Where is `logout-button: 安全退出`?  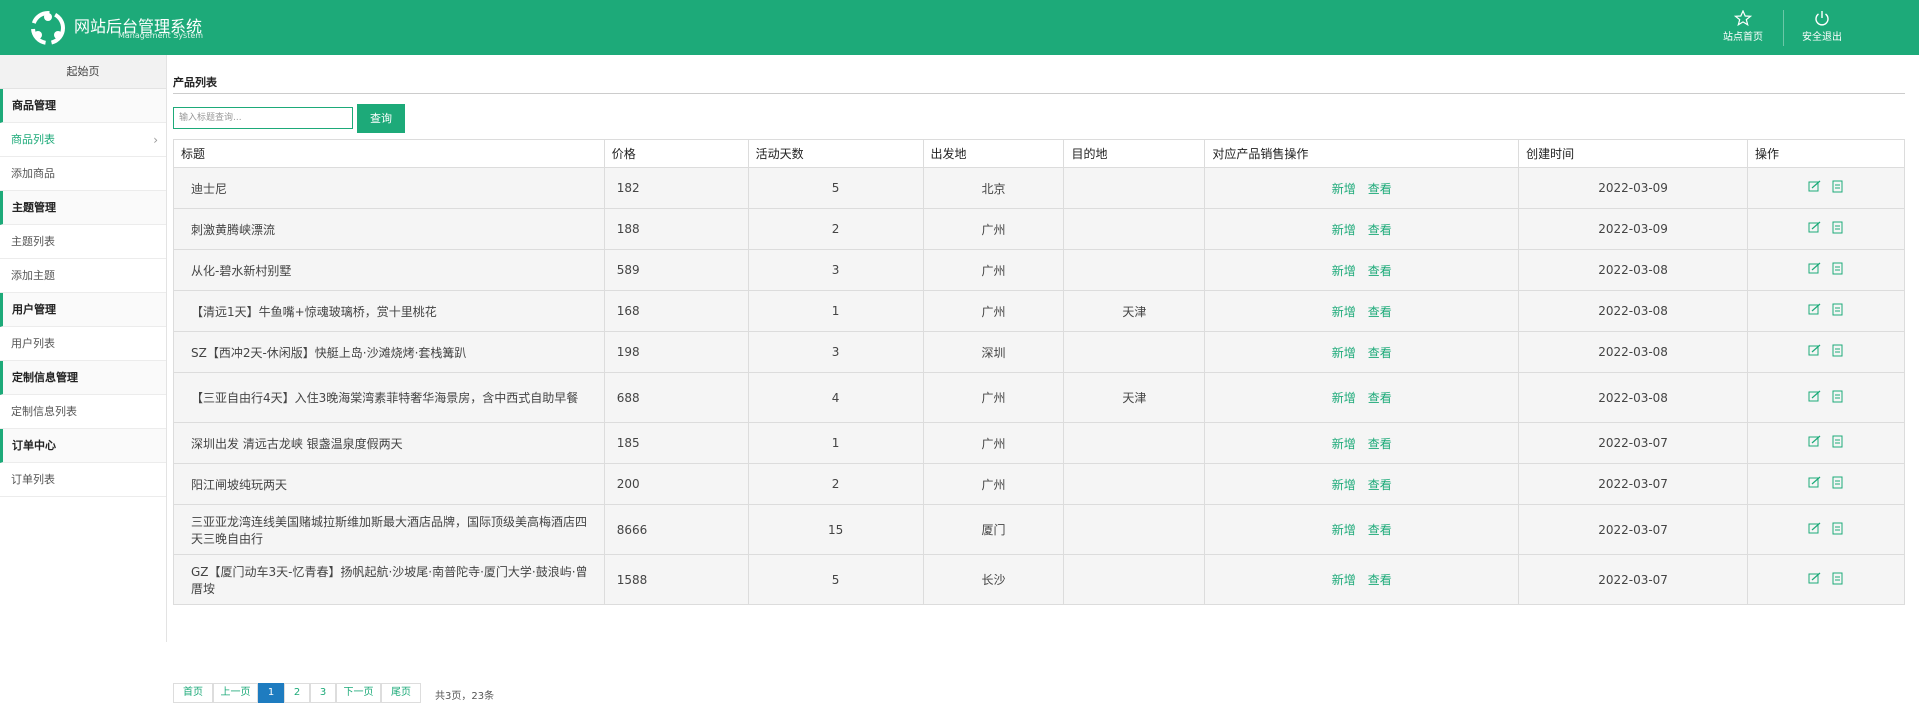 logout-button: 安全退出 is located at coordinates (1822, 28).